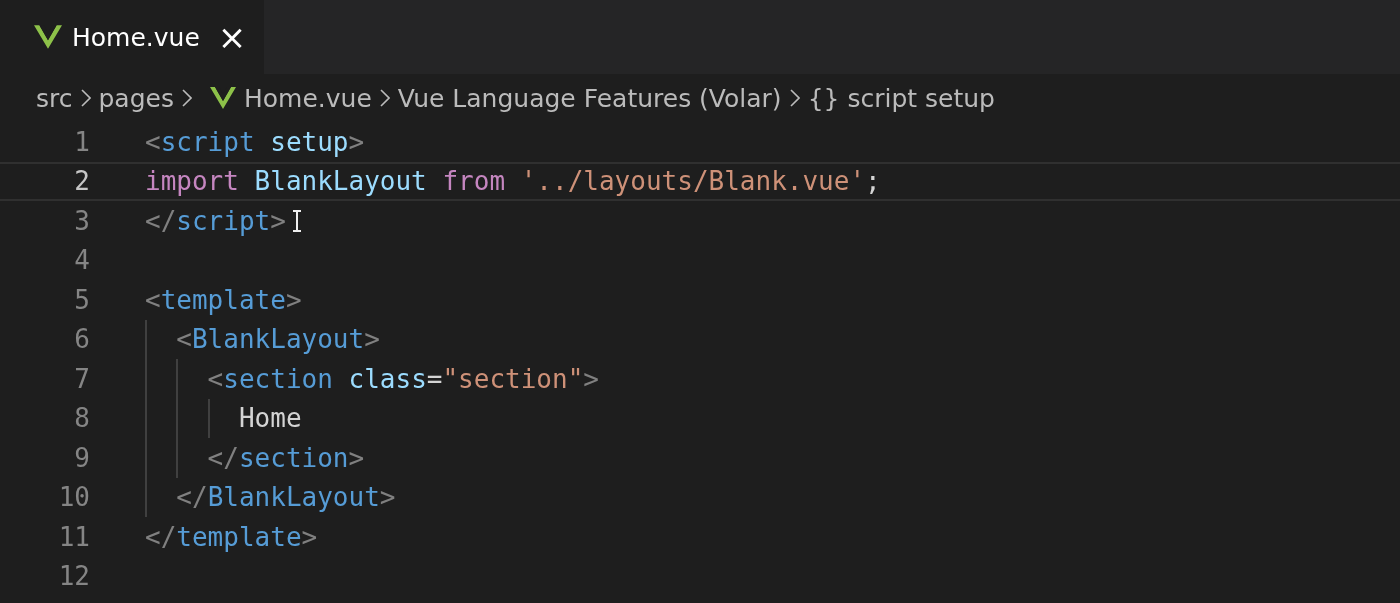  What do you see at coordinates (81, 141) in the screenshot?
I see `line-number: 1` at bounding box center [81, 141].